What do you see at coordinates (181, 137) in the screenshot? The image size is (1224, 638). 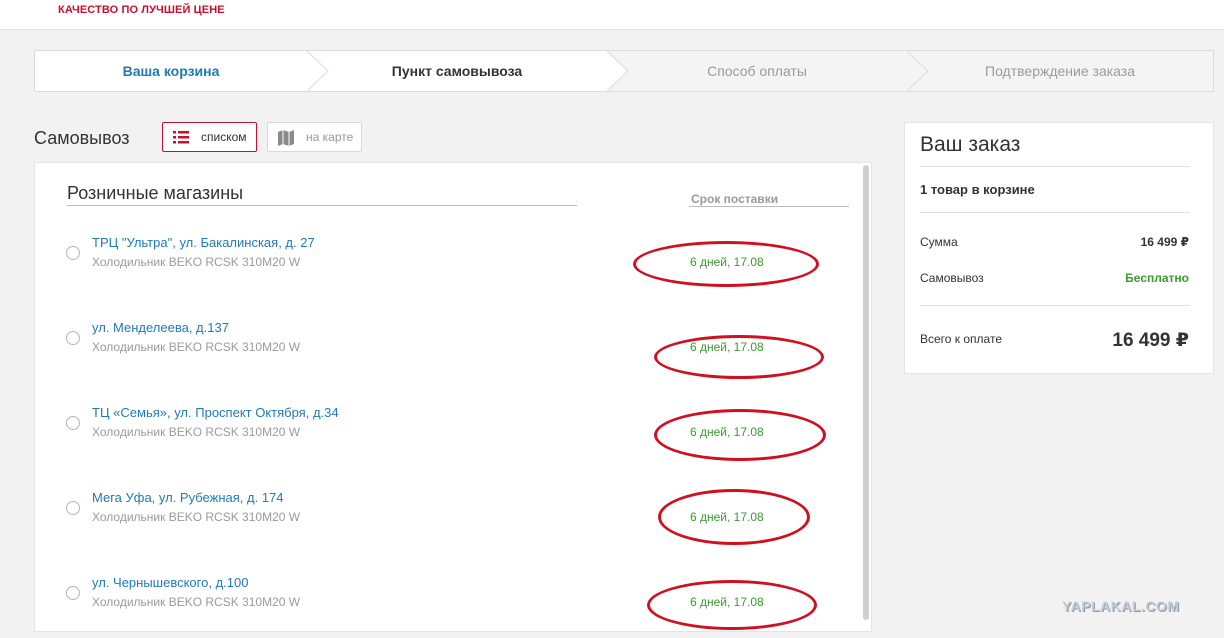 I see `list-icon` at bounding box center [181, 137].